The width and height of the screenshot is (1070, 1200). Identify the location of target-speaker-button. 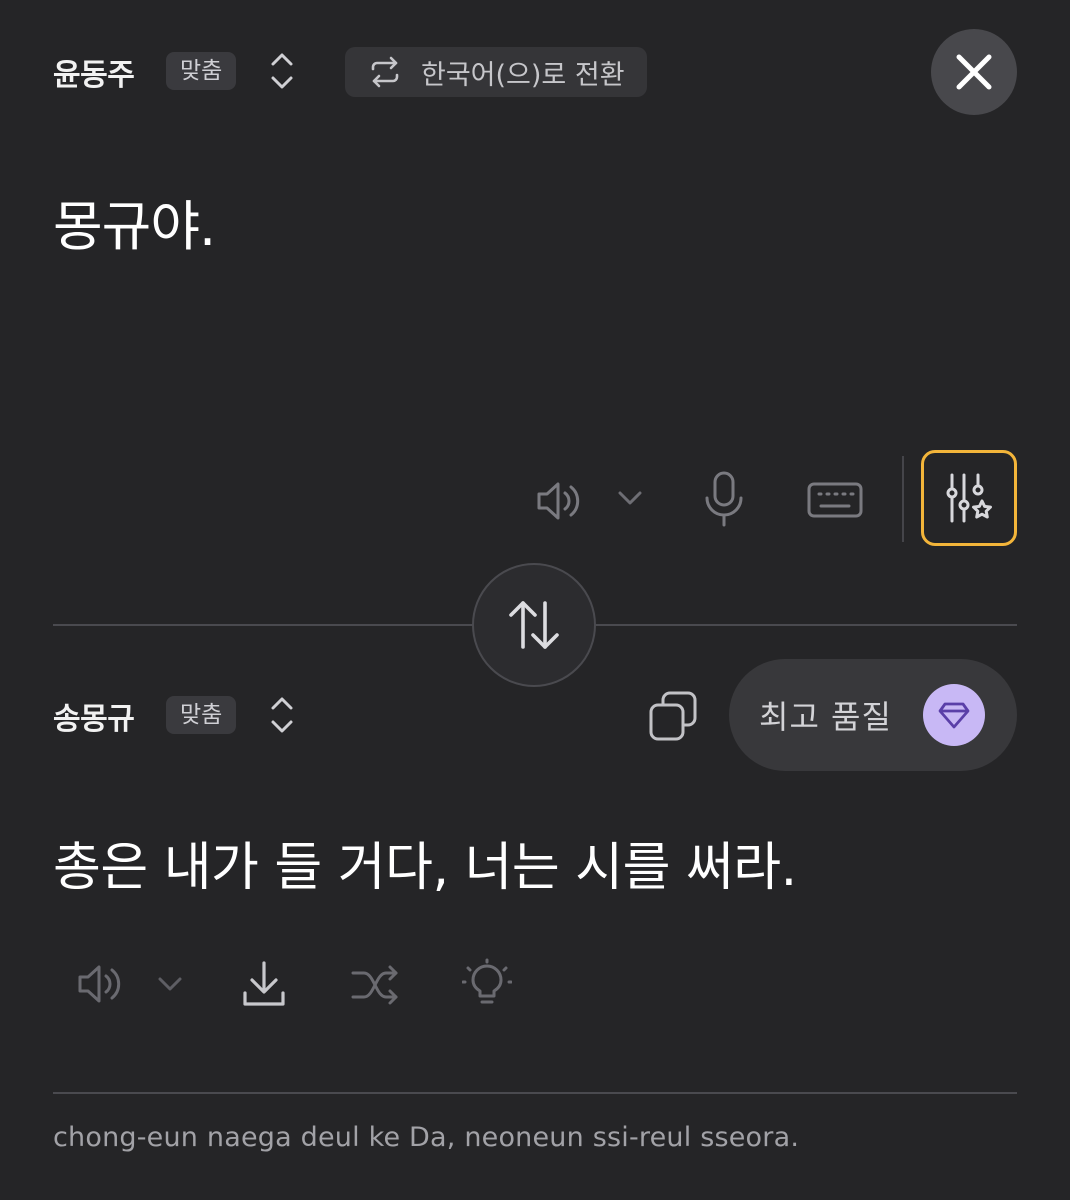
(100, 984).